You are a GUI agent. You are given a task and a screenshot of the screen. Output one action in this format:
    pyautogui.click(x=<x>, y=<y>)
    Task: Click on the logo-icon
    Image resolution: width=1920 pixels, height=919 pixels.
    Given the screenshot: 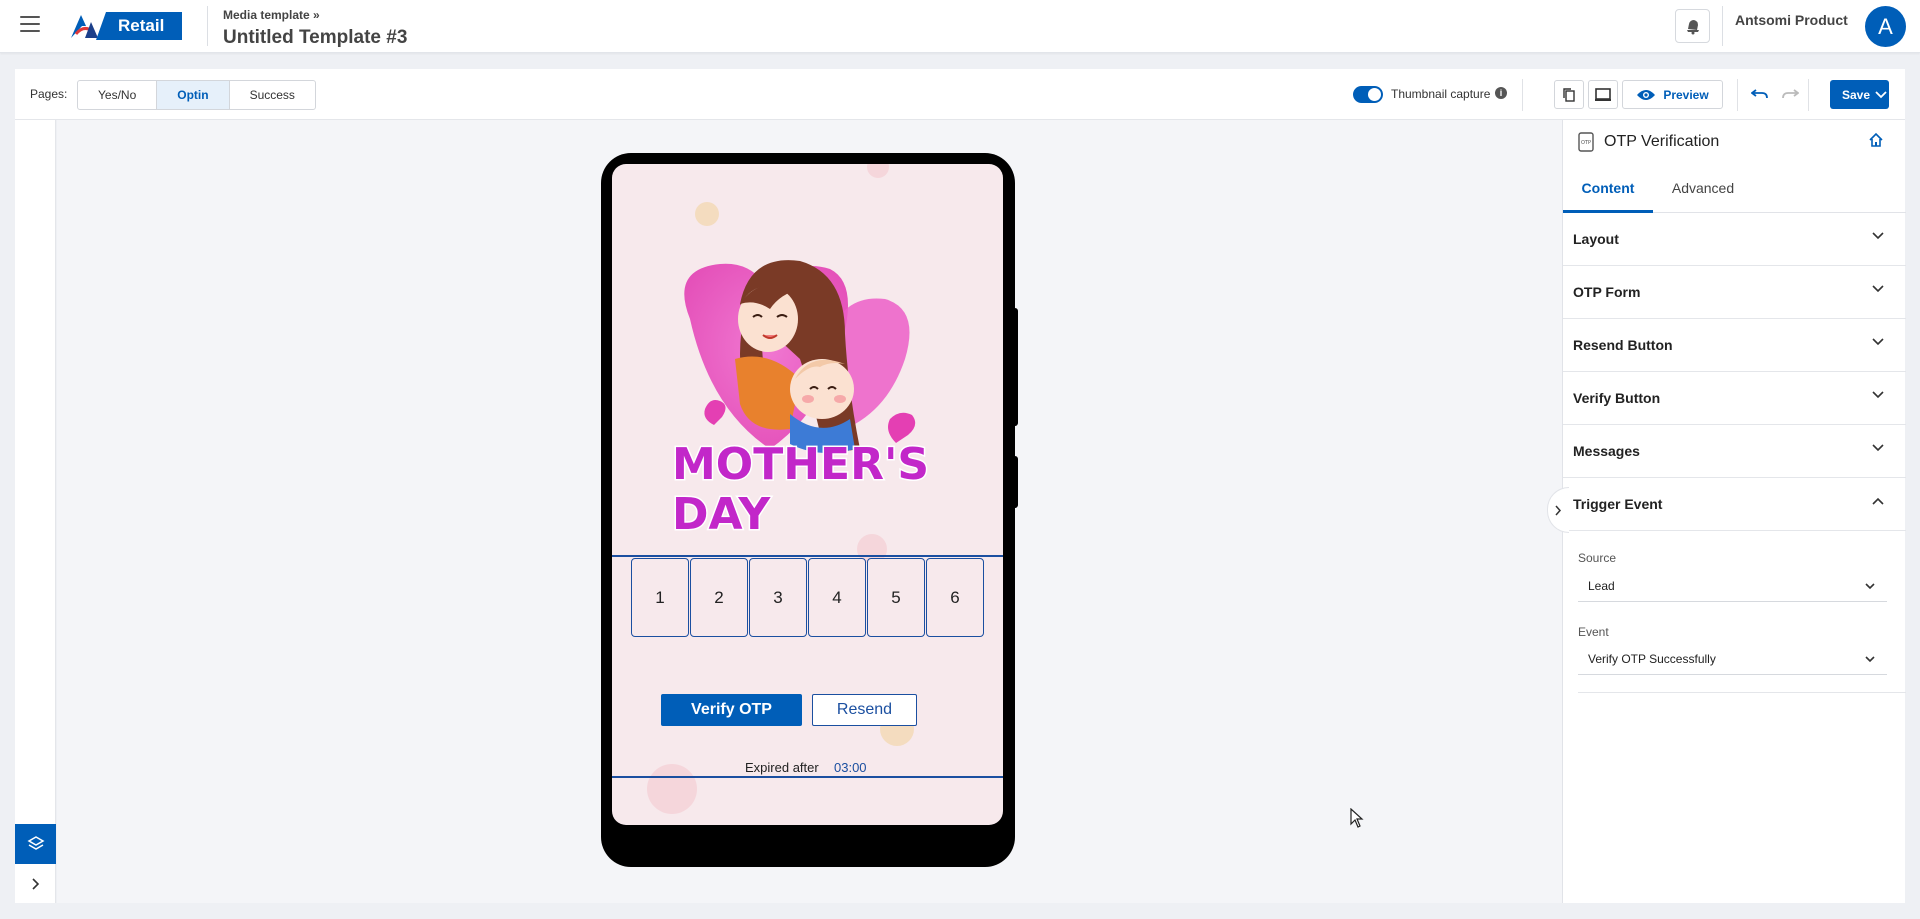 What is the action you would take?
    pyautogui.click(x=85, y=26)
    